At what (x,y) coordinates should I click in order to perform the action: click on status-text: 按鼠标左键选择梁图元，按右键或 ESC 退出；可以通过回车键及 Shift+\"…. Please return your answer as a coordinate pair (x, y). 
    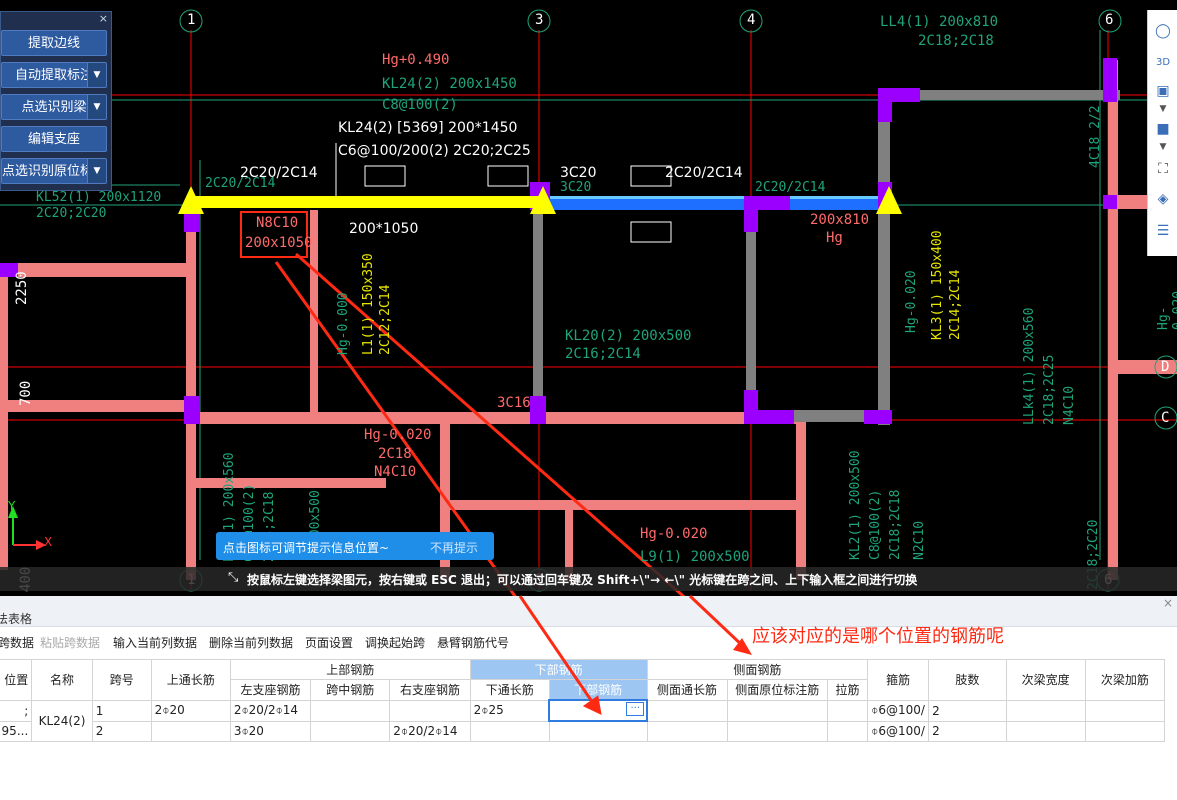
    Looking at the image, I should click on (582, 580).